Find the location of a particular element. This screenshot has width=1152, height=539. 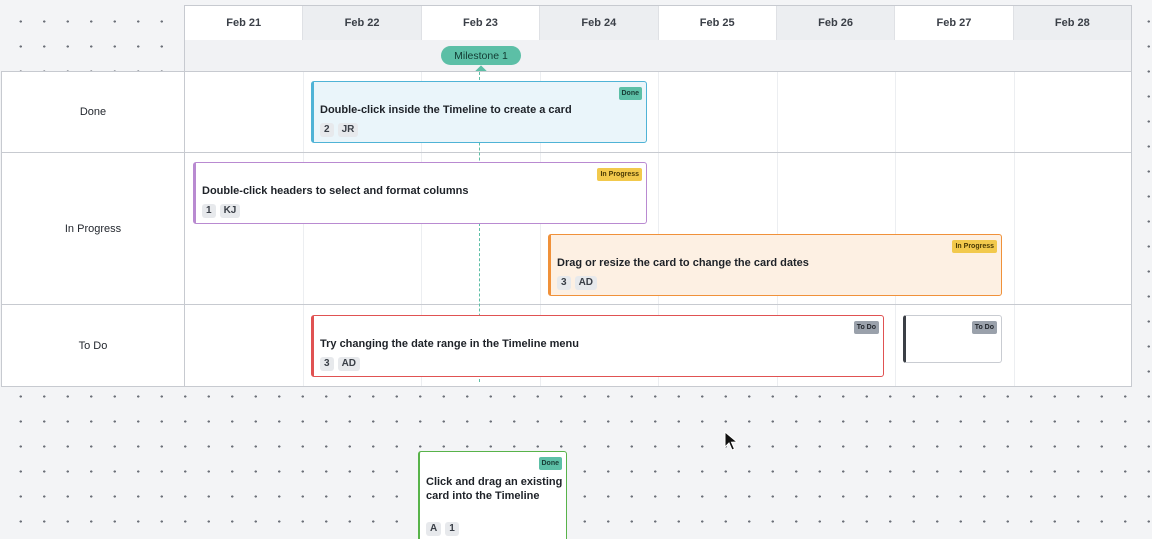

card-meta: A 1 is located at coordinates (442, 529).